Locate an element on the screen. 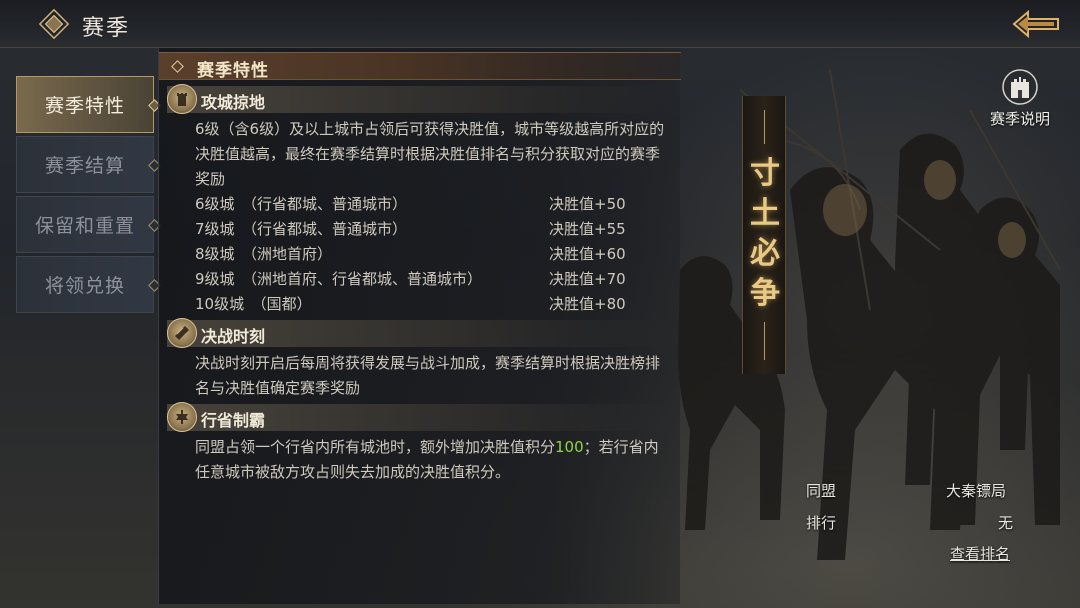 The width and height of the screenshot is (1080, 608). castle-emblem-icon is located at coordinates (1020, 87).